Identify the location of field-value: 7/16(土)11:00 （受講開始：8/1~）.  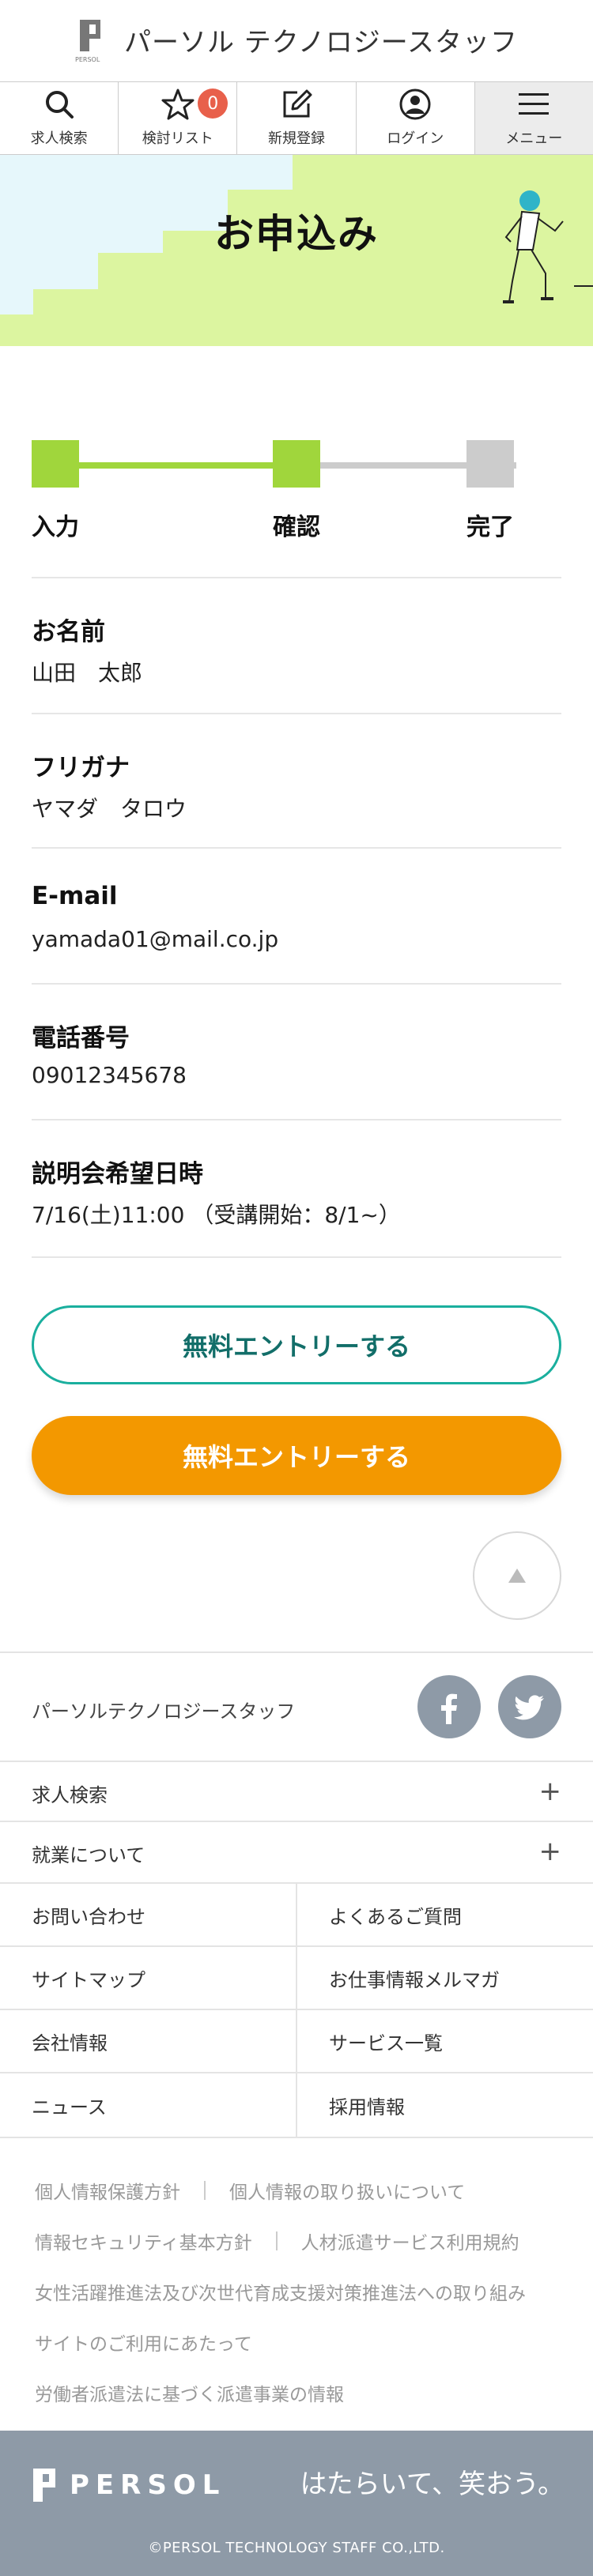
(216, 1215).